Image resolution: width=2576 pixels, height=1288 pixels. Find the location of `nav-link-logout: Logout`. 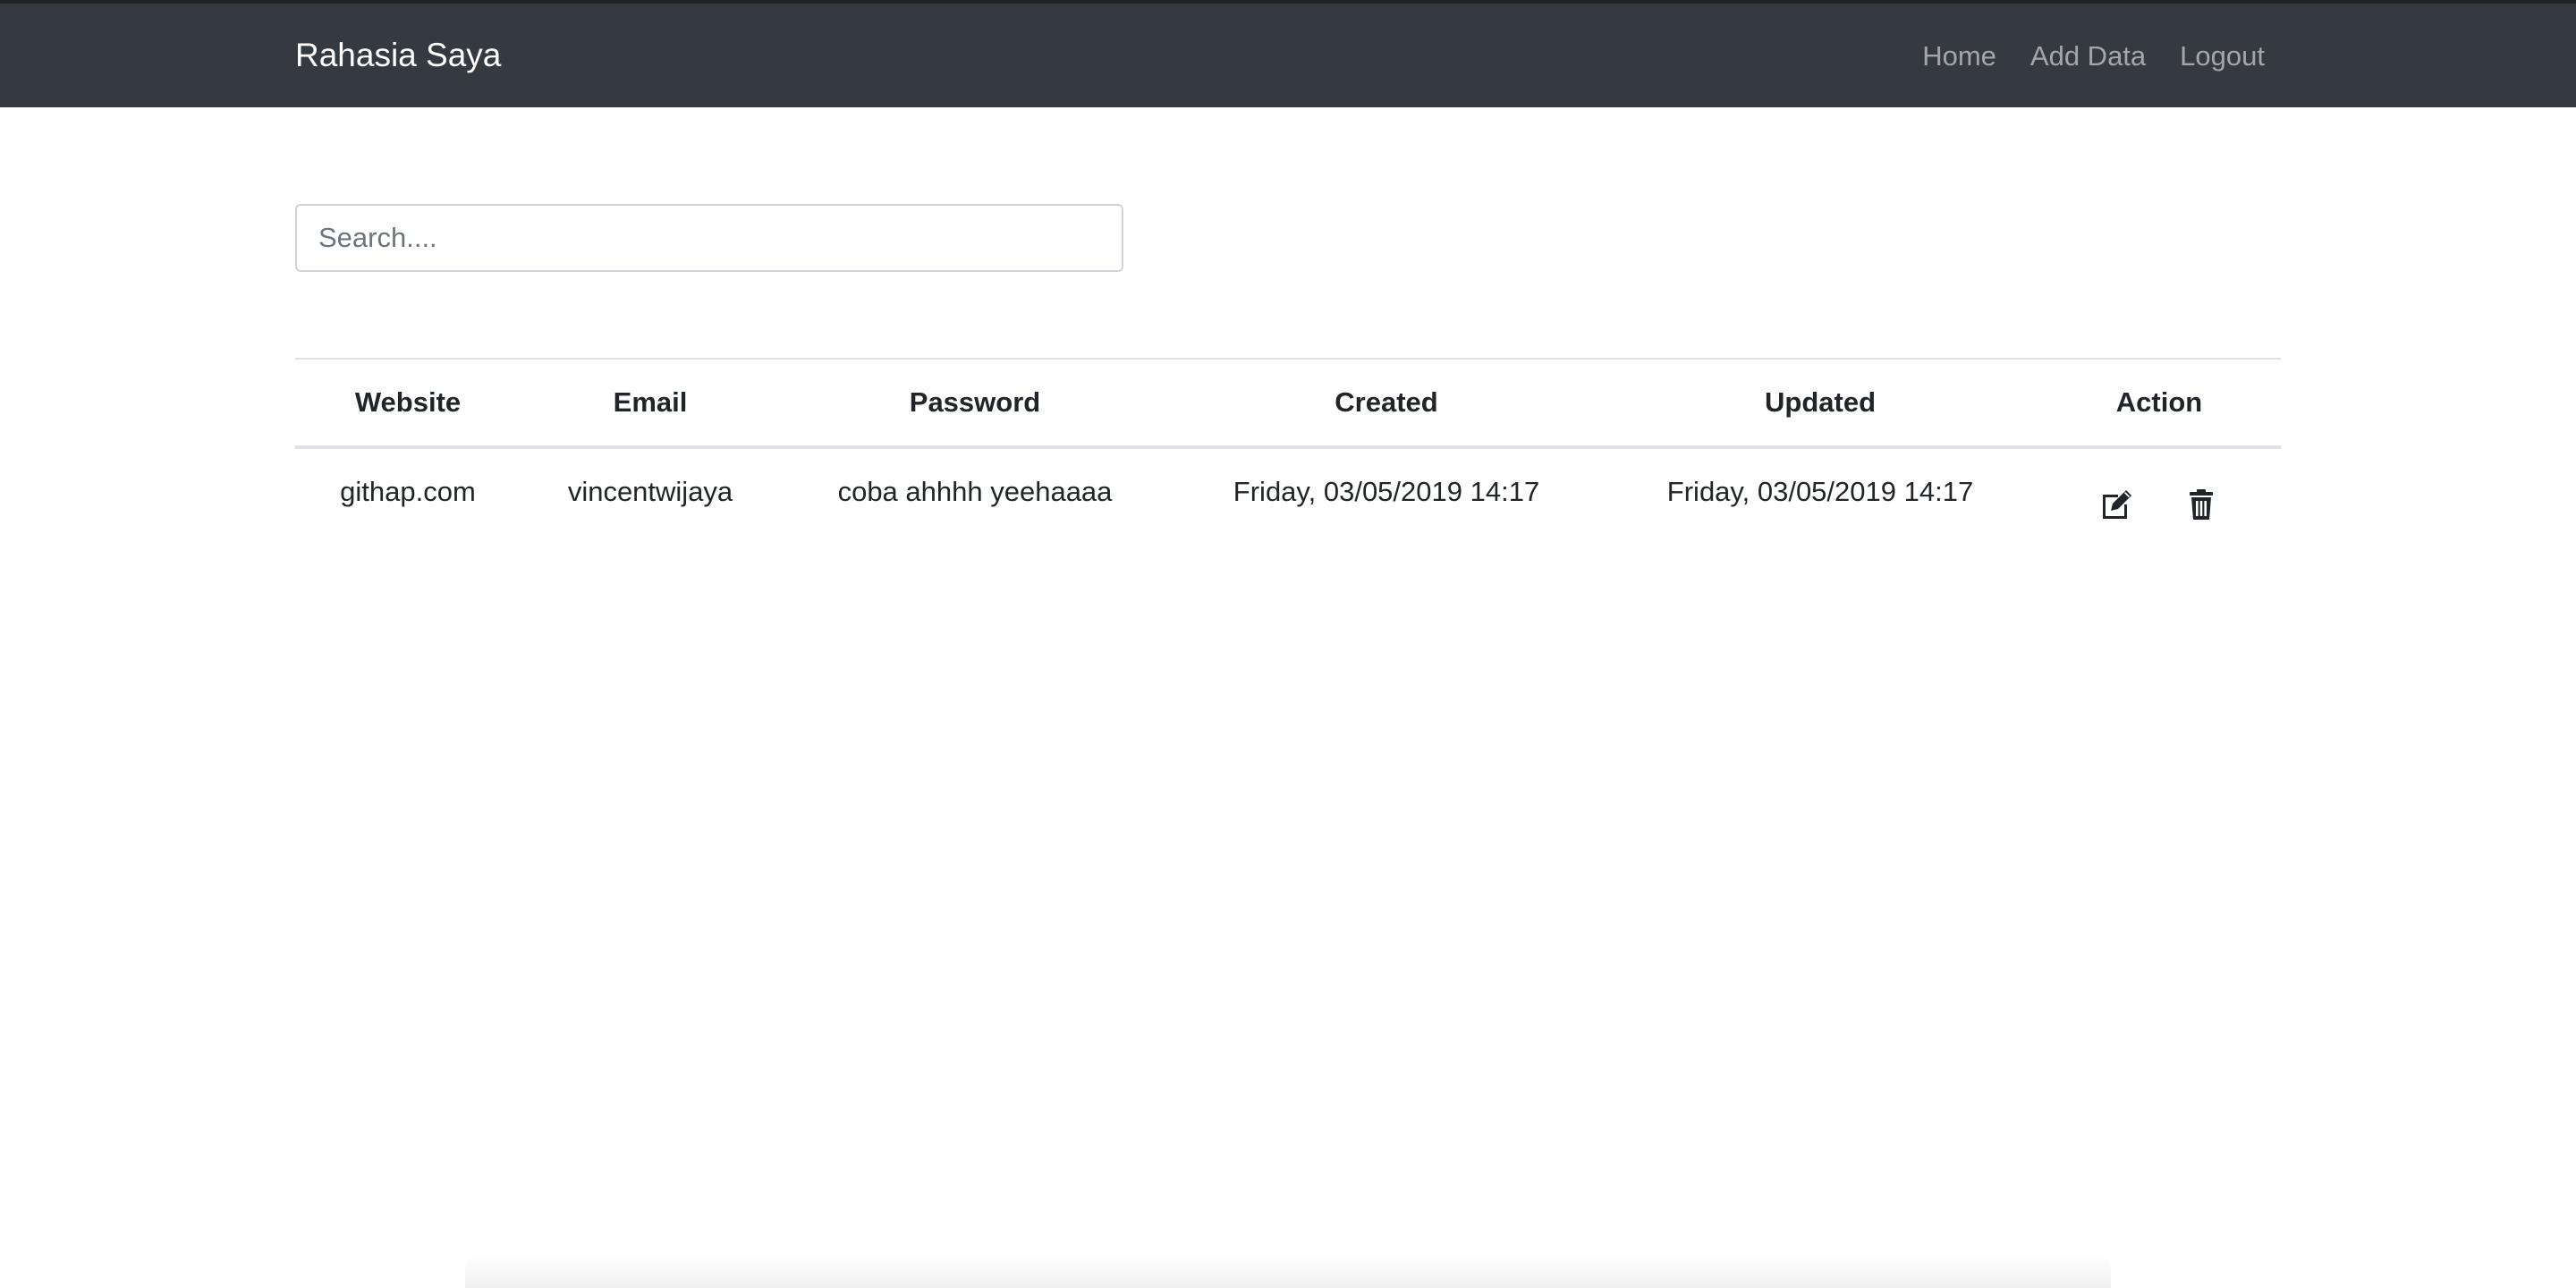

nav-link-logout: Logout is located at coordinates (2222, 56).